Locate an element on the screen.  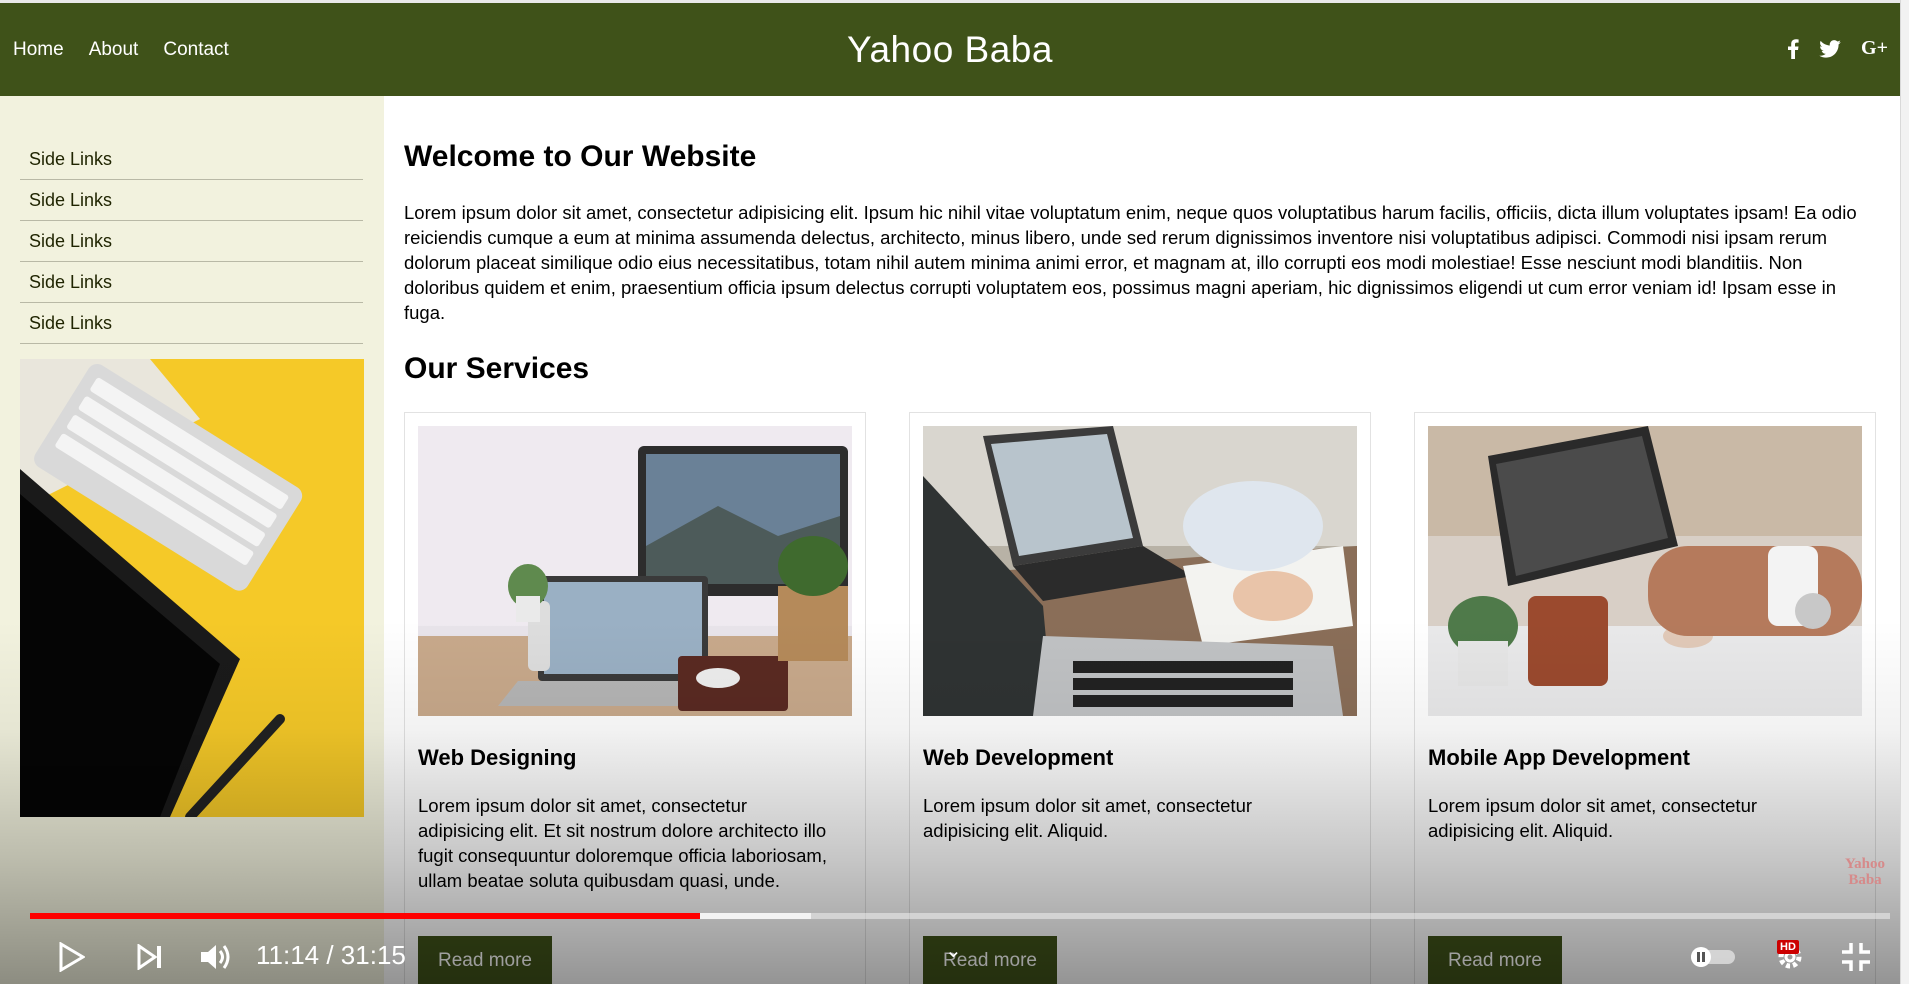
hd-badge: HD is located at coordinates (1788, 947).